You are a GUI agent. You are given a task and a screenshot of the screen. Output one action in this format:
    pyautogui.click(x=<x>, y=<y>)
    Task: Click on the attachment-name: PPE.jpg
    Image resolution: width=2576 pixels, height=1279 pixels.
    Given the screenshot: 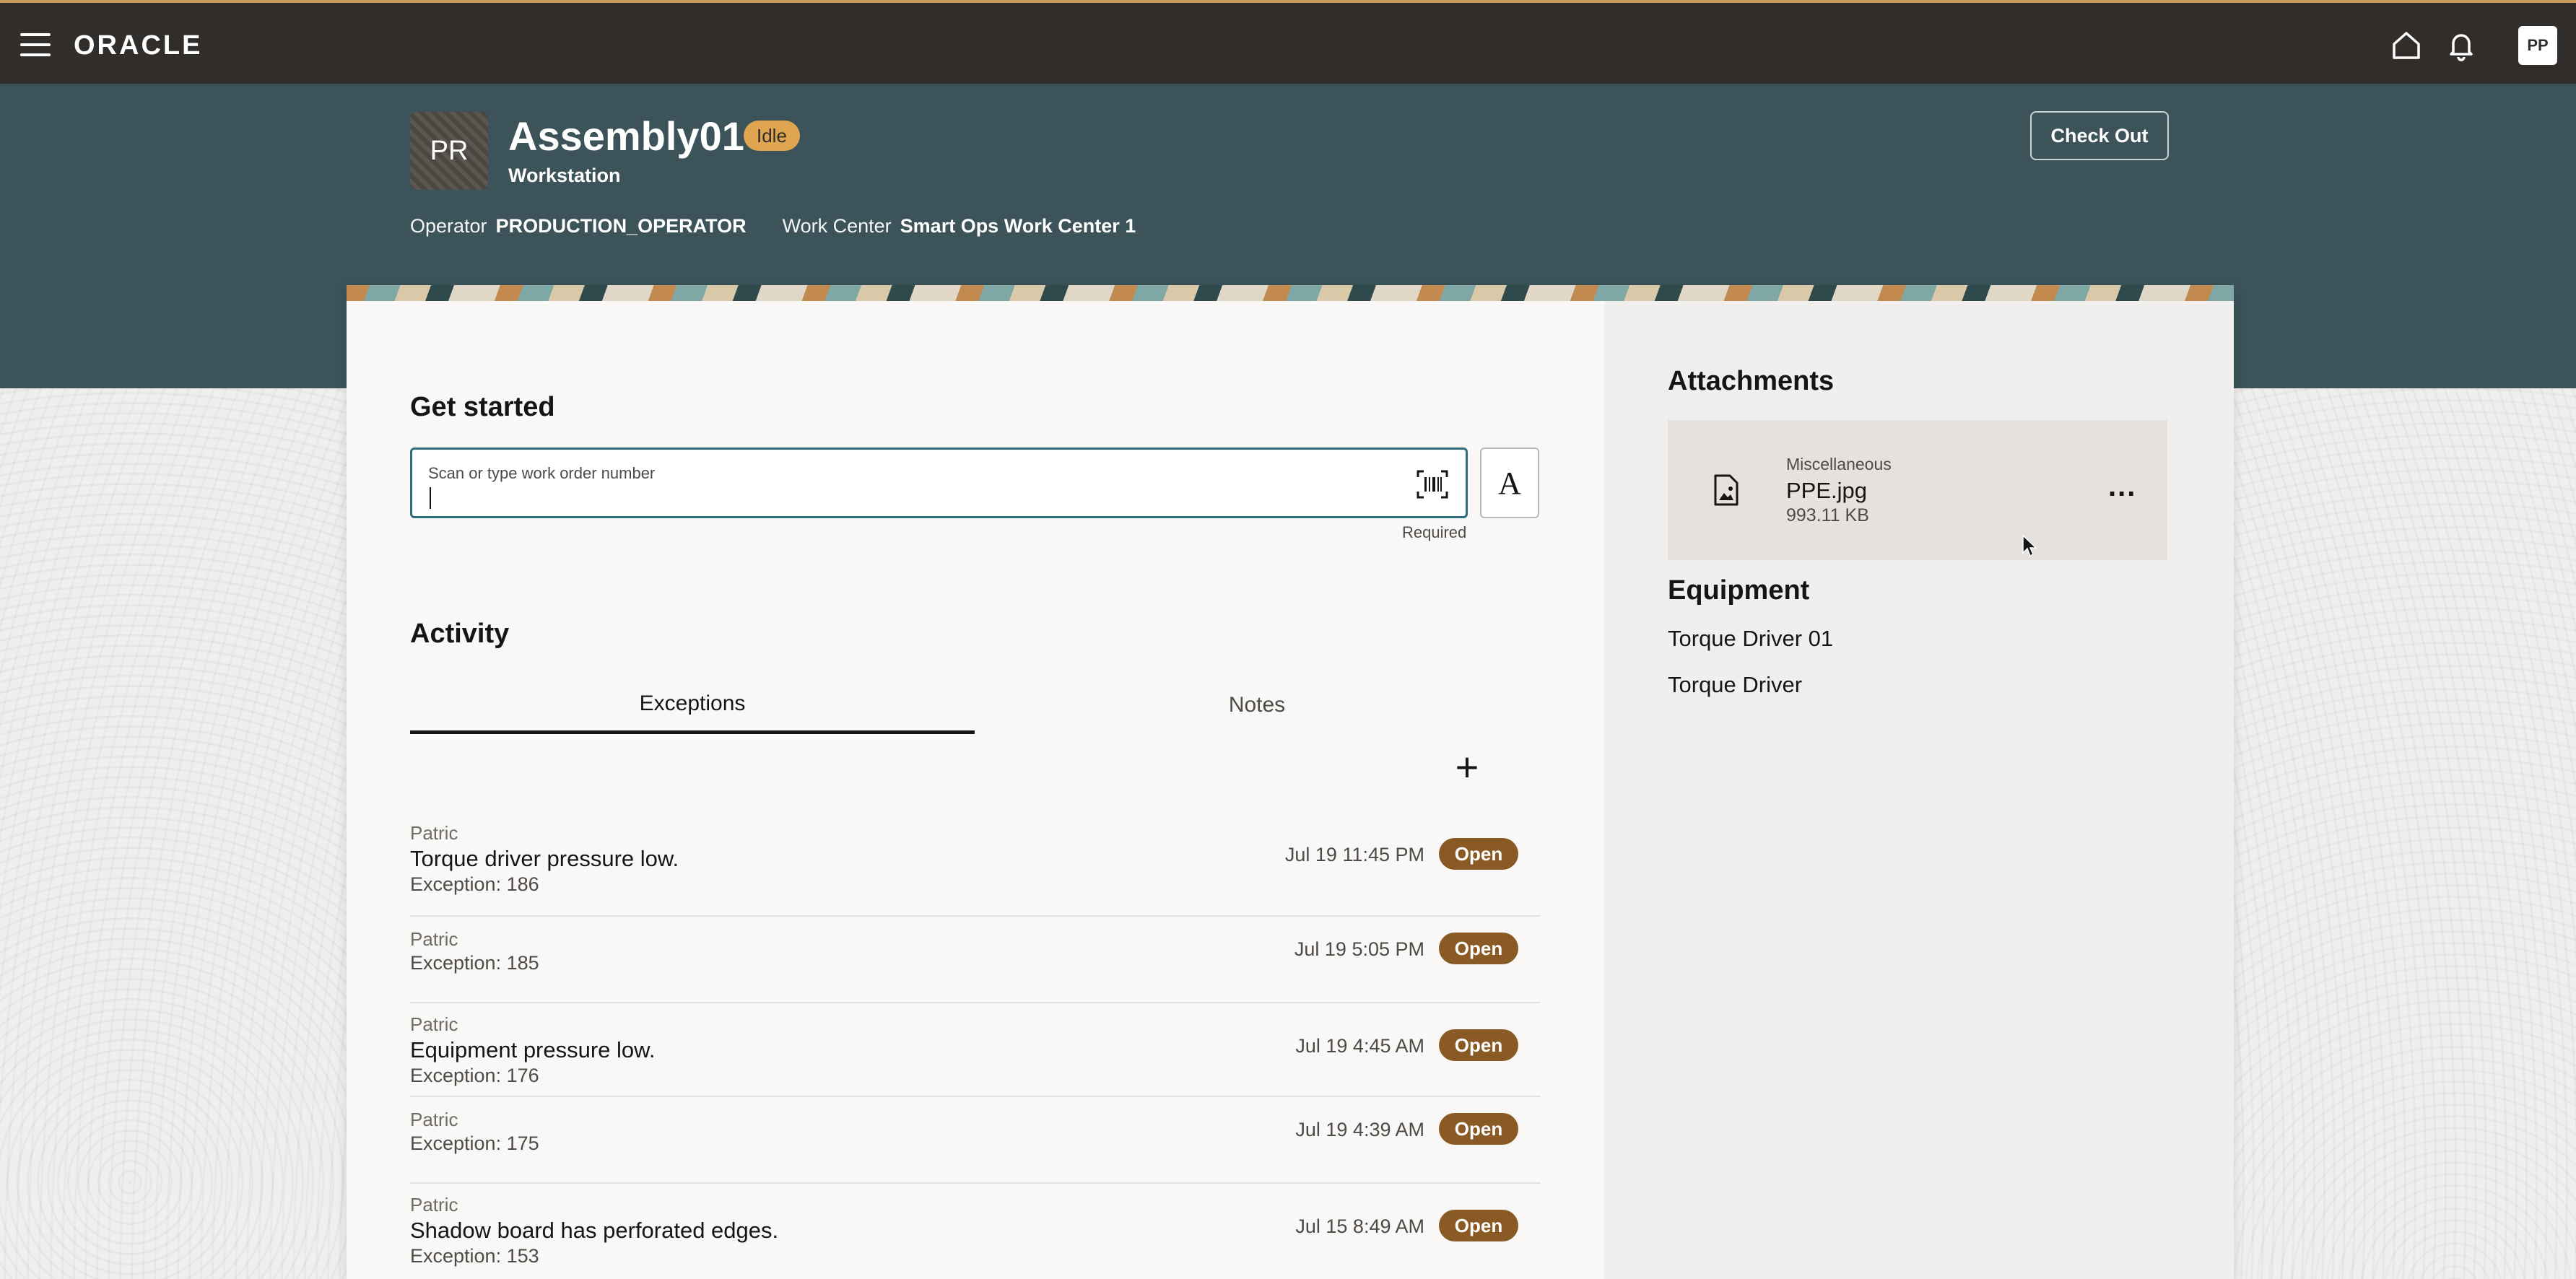 What is the action you would take?
    pyautogui.click(x=1827, y=491)
    